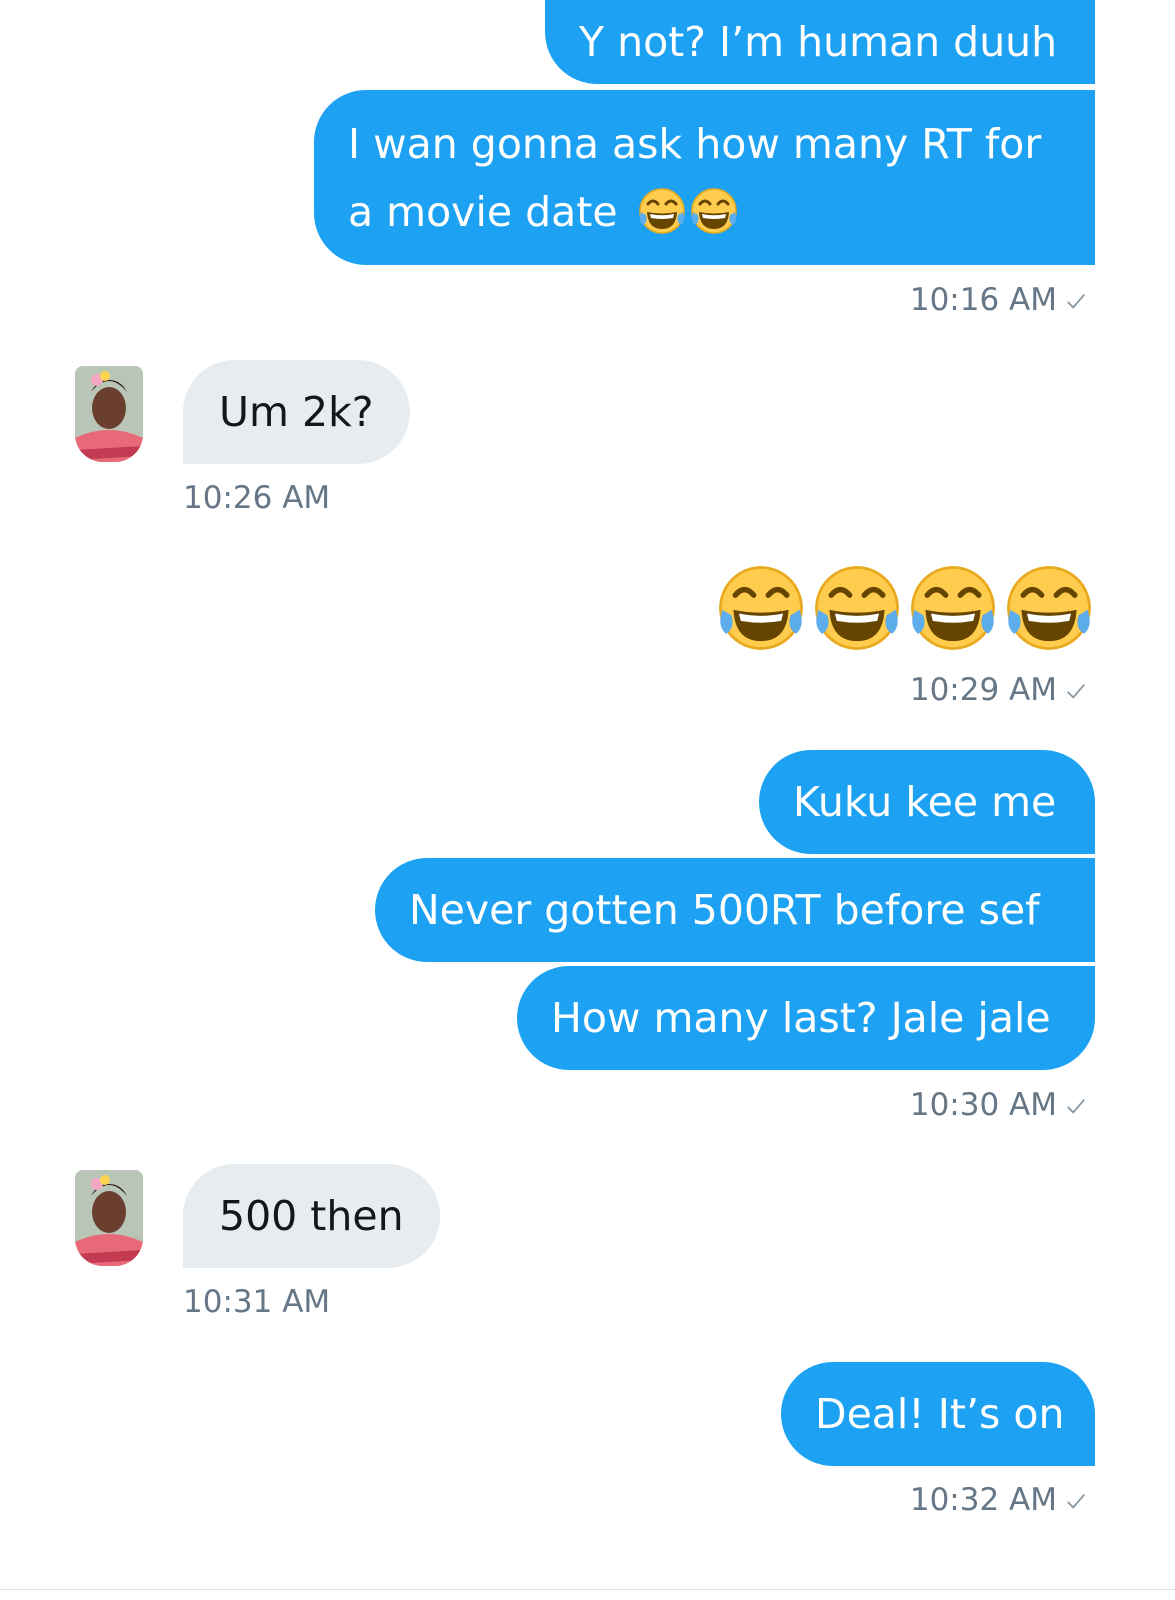 This screenshot has width=1175, height=1600. I want to click on message-timestamp: 10:26 AM, so click(257, 498).